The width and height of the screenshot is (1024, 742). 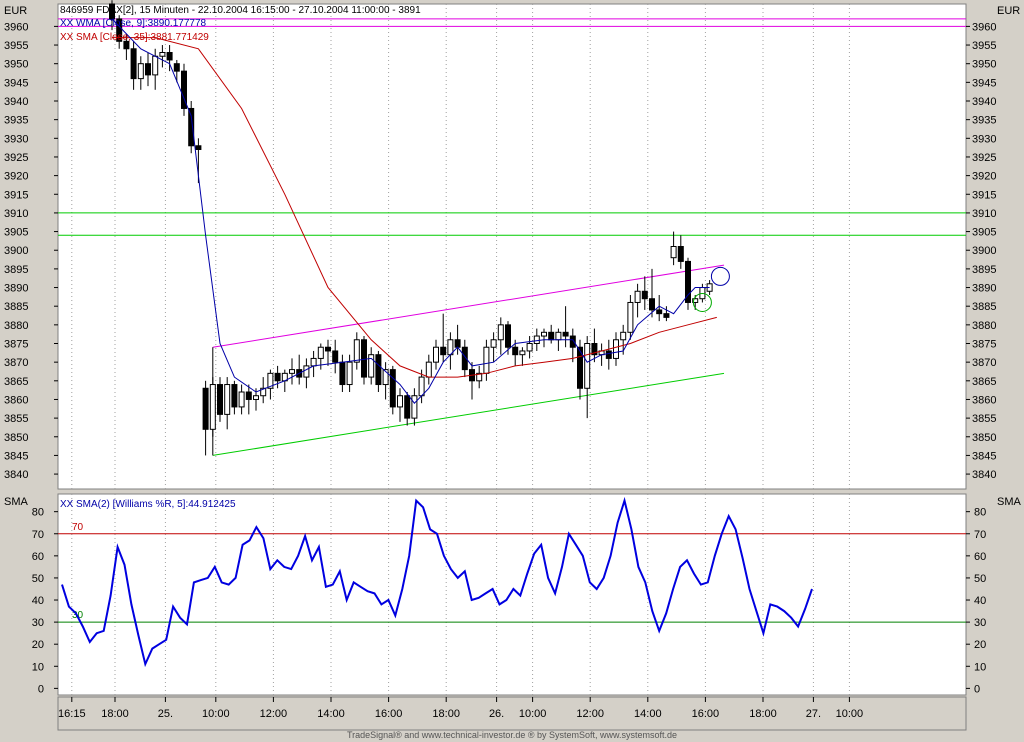 I want to click on price-tick-label-left: 3870, so click(x=16, y=363).